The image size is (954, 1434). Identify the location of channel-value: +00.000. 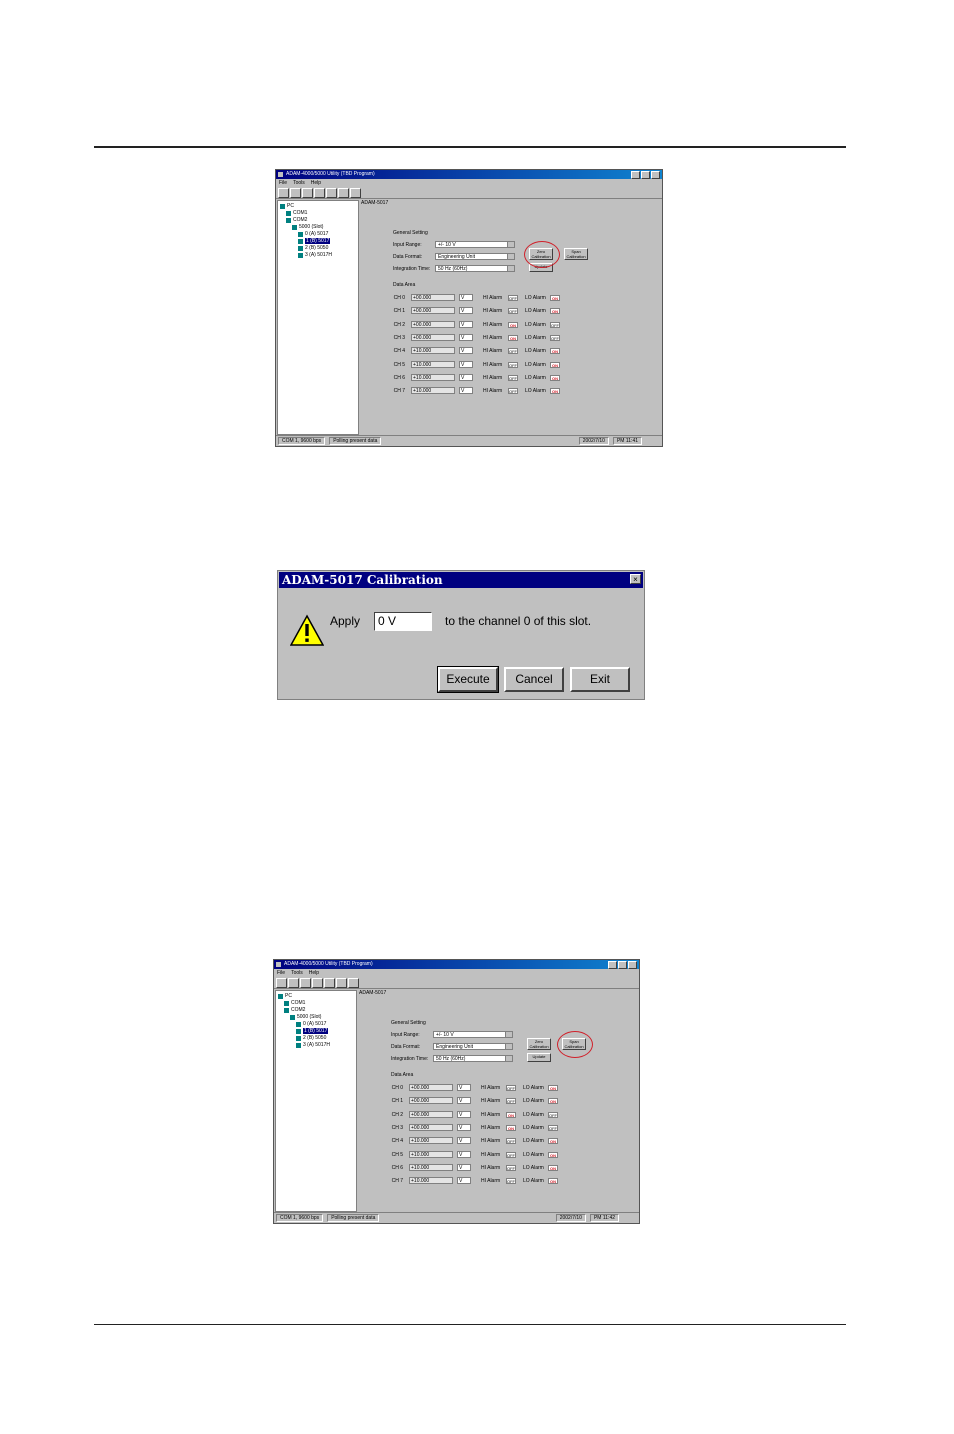
(431, 1101).